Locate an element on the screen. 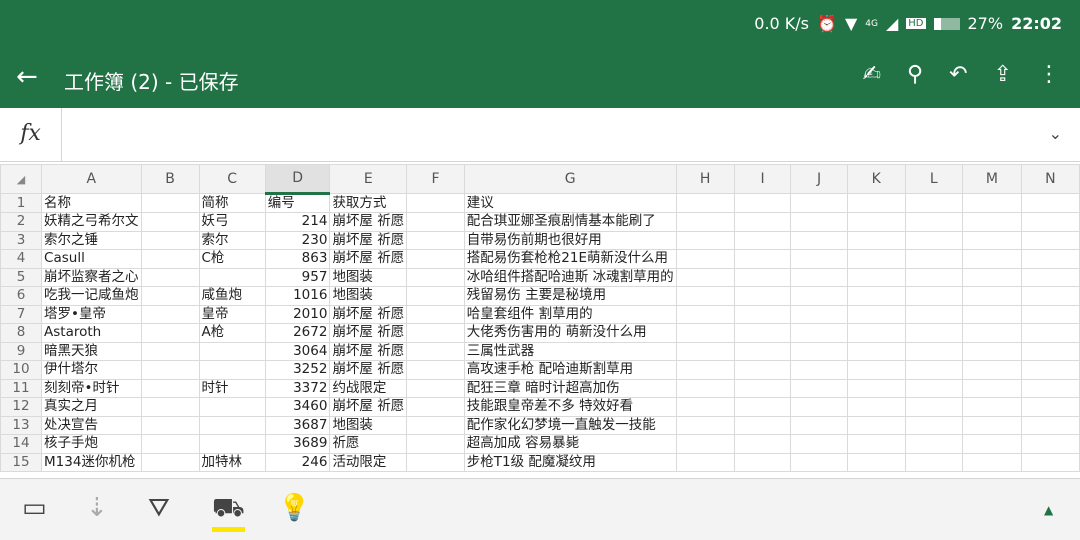 The image size is (1080, 540). cell-A3: 索尔之锤 is located at coordinates (91, 240).